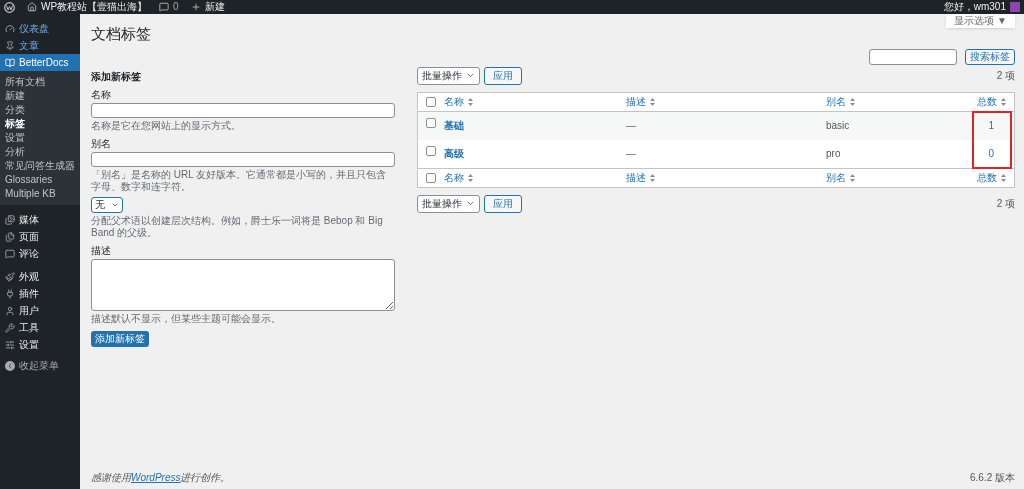 The image size is (1024, 489). Describe the element at coordinates (40, 344) in the screenshot. I see `sidebar-item: 设置` at that location.